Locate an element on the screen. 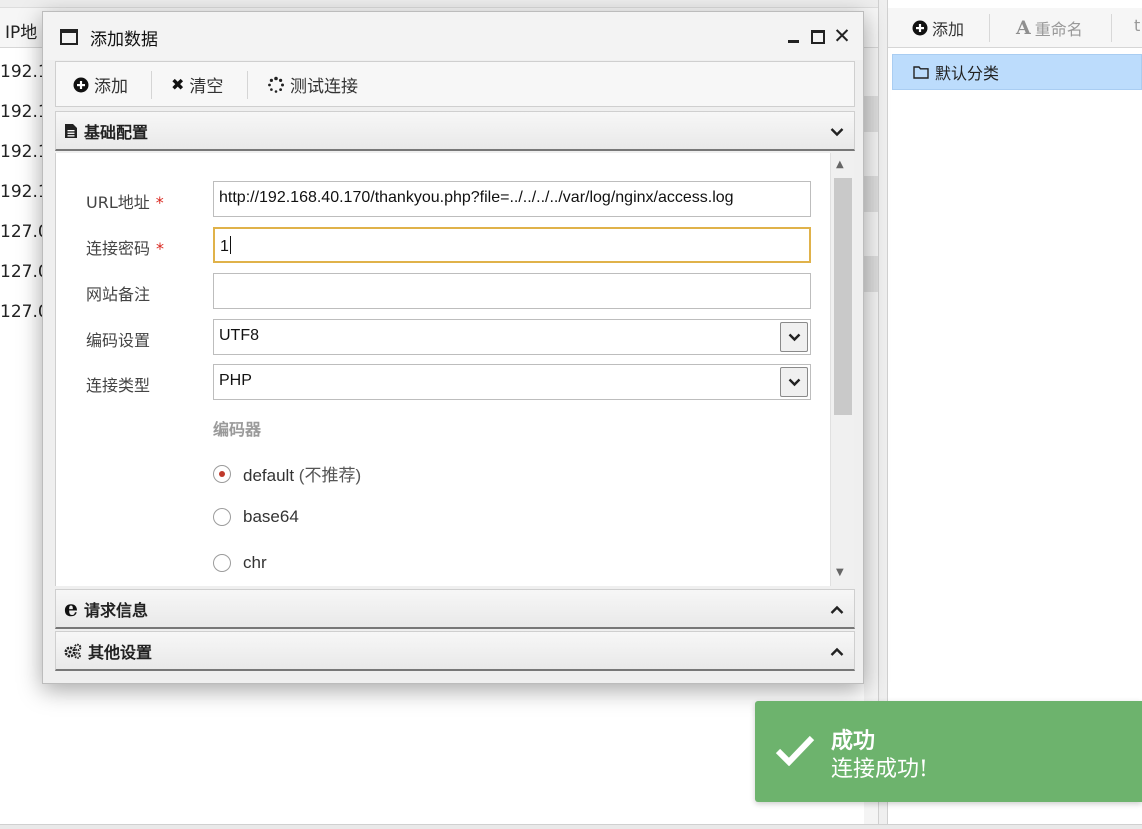 This screenshot has width=1142, height=829. section-basic-config: 基础配置 is located at coordinates (455, 131).